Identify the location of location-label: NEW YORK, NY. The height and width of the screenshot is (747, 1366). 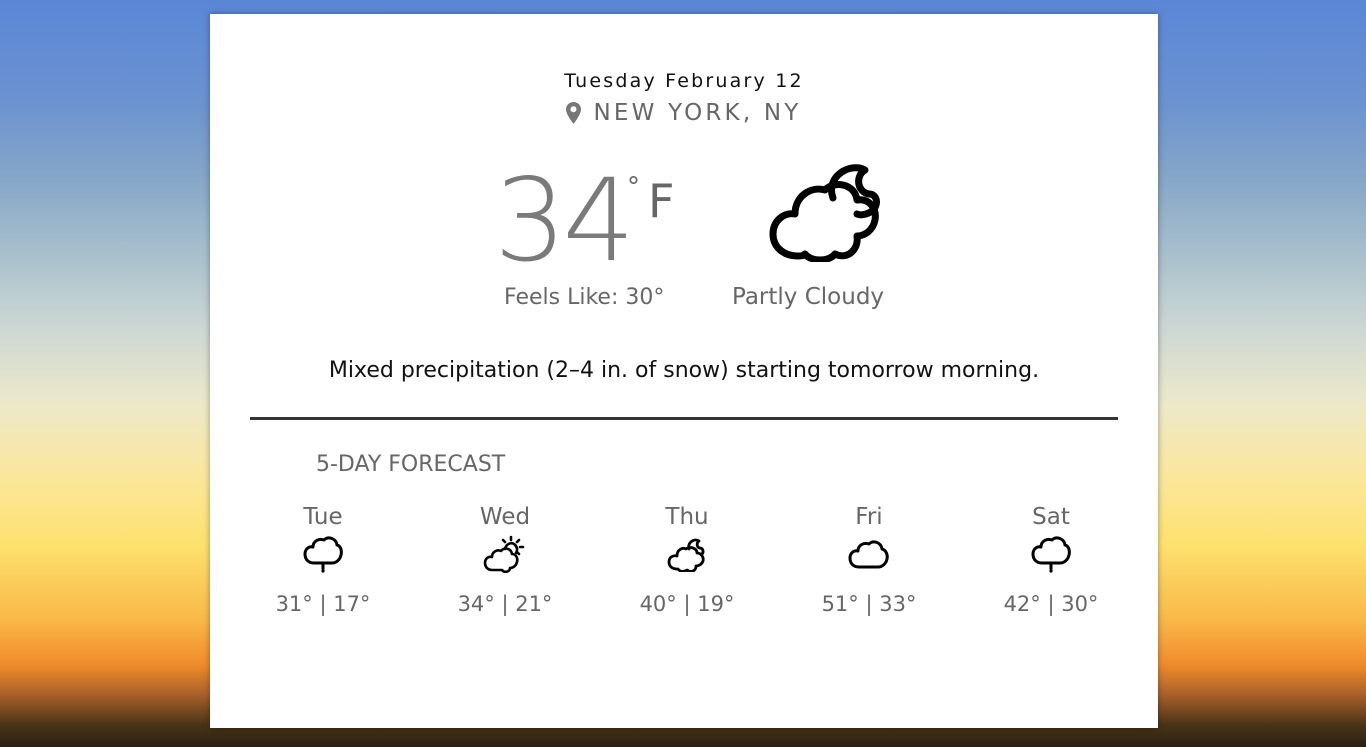
(697, 113).